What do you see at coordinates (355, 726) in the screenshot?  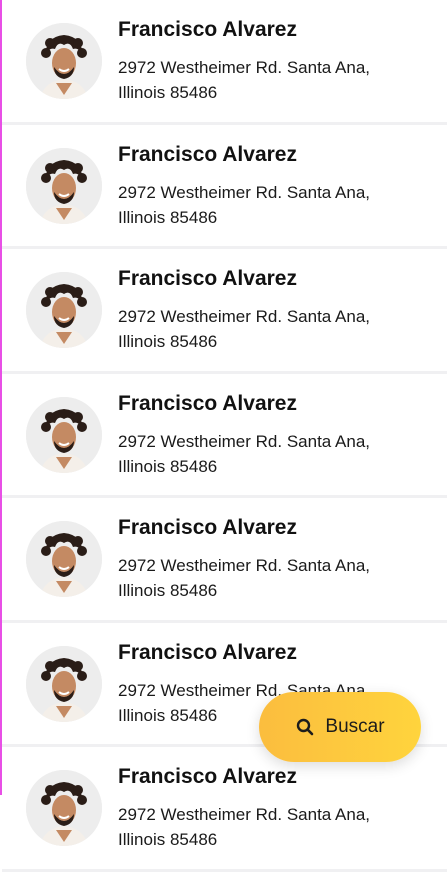 I see `search-button-label: Buscar` at bounding box center [355, 726].